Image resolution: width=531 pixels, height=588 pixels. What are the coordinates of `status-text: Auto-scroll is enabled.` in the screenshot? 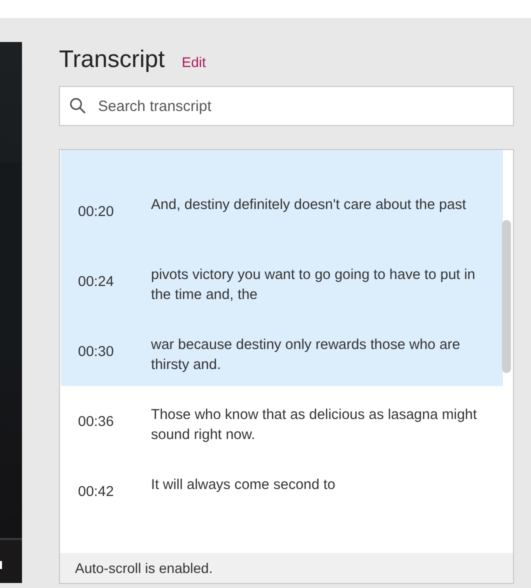 It's located at (286, 568).